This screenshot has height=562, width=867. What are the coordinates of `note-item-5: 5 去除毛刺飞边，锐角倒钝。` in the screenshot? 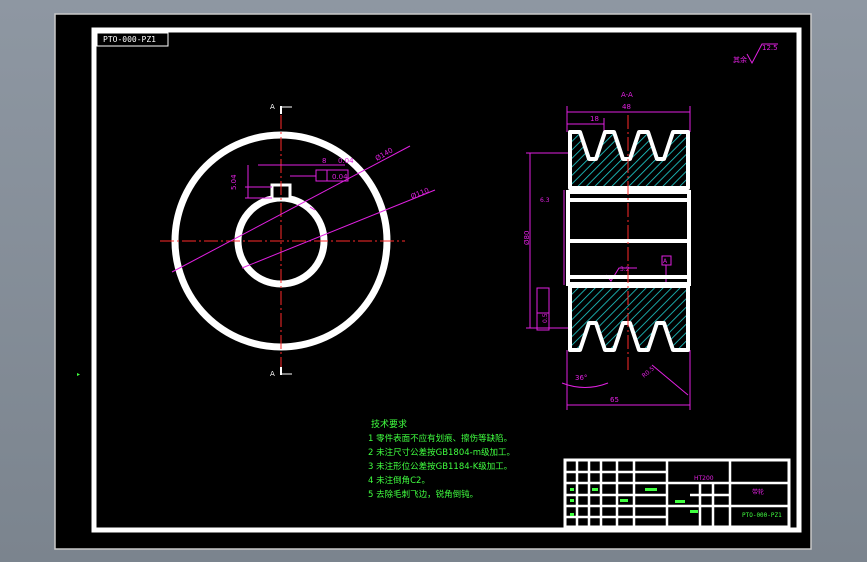 It's located at (423, 494).